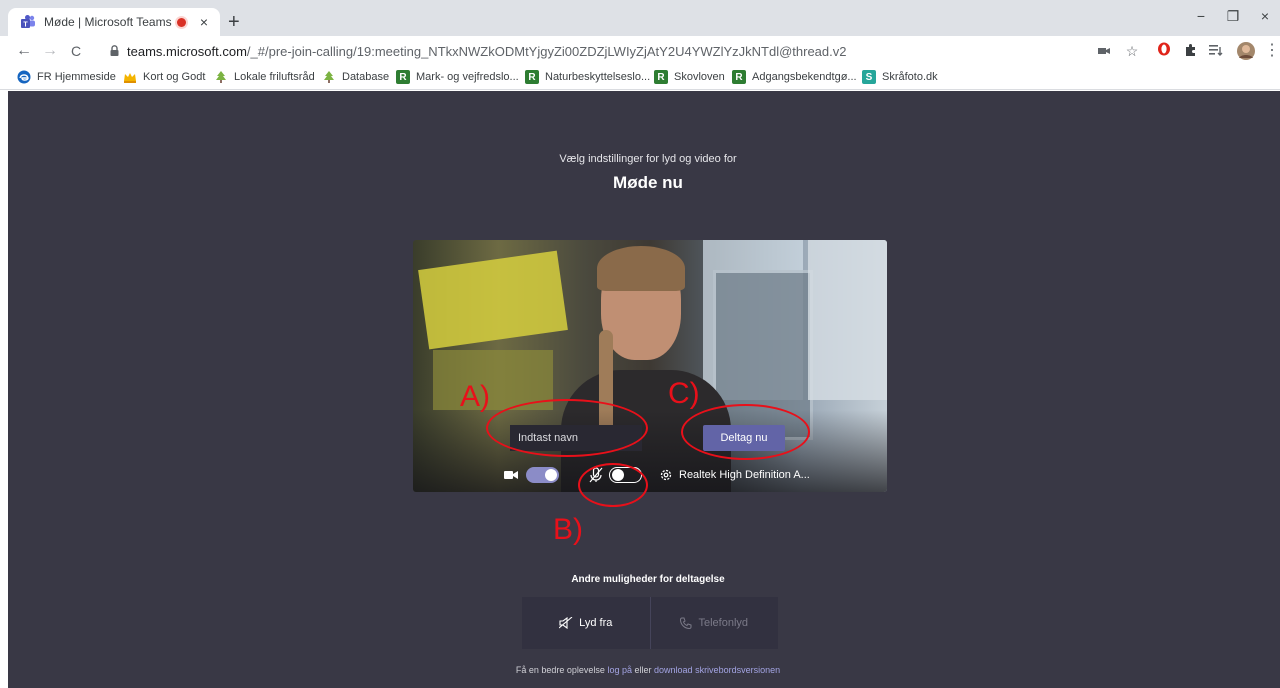 This screenshot has width=1280, height=688. I want to click on gear-icon, so click(666, 475).